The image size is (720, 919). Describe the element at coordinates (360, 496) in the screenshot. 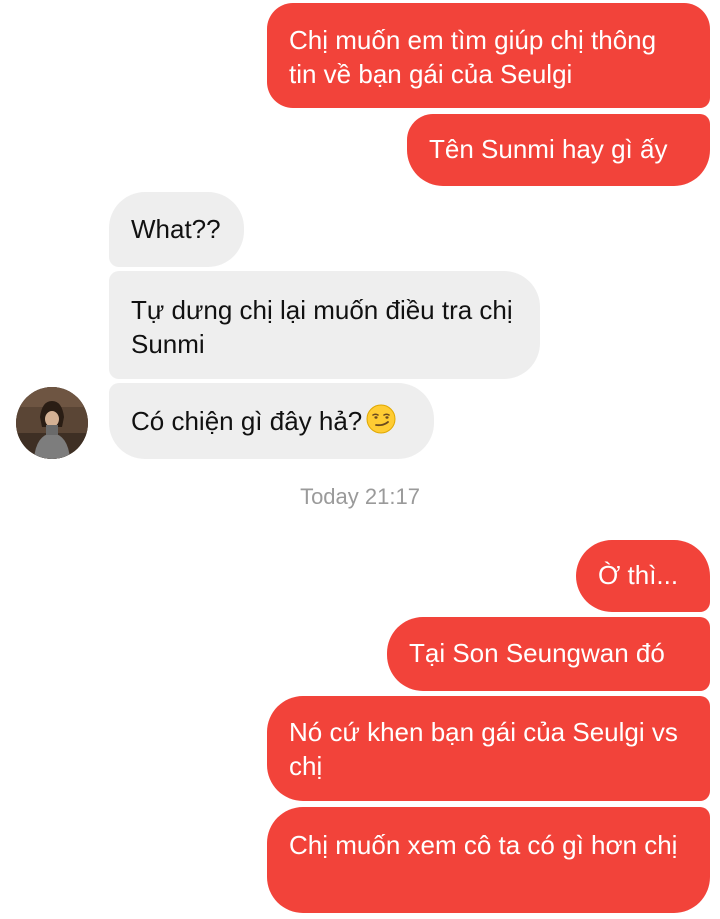

I see `timestamp: Today 21:17` at that location.